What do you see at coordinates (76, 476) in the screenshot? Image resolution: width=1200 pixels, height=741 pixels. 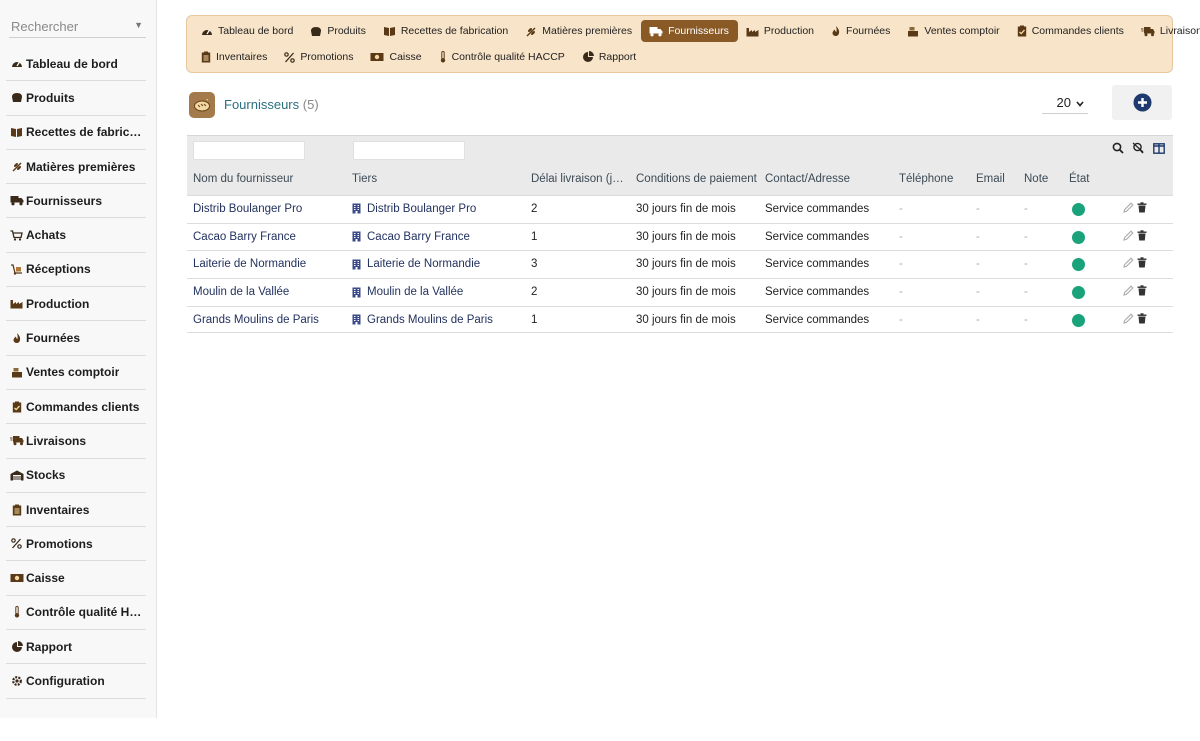 I see `sidebar-item-stocks: Stocks` at bounding box center [76, 476].